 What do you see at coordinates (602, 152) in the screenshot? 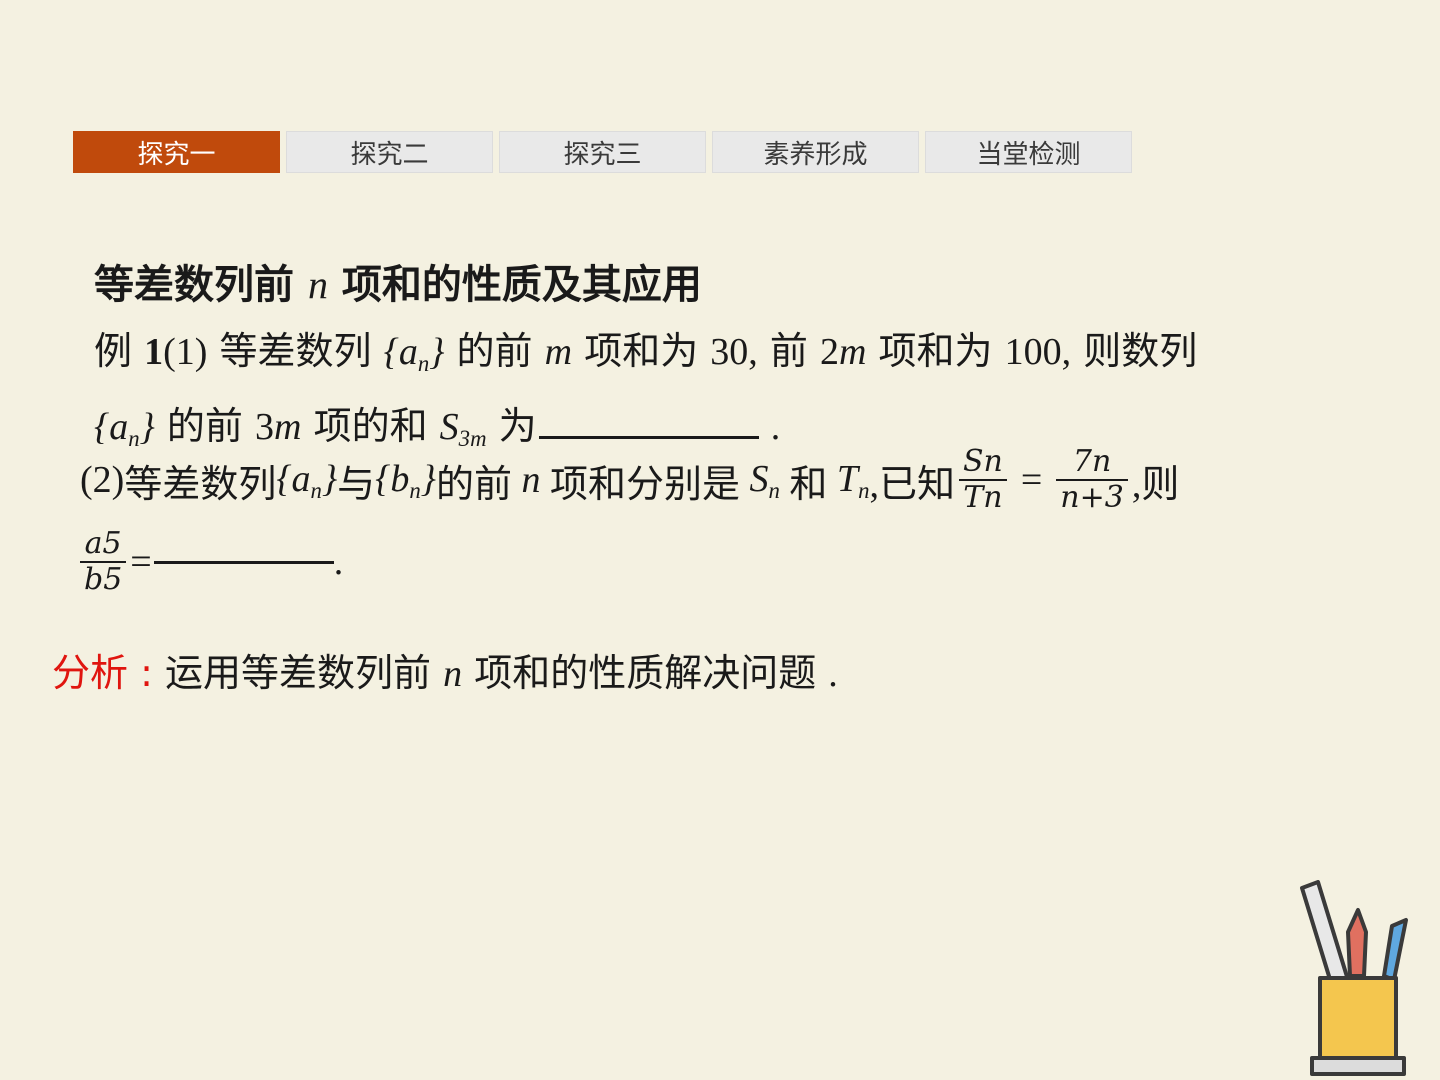
I see `tab-explore-3: 探究三` at bounding box center [602, 152].